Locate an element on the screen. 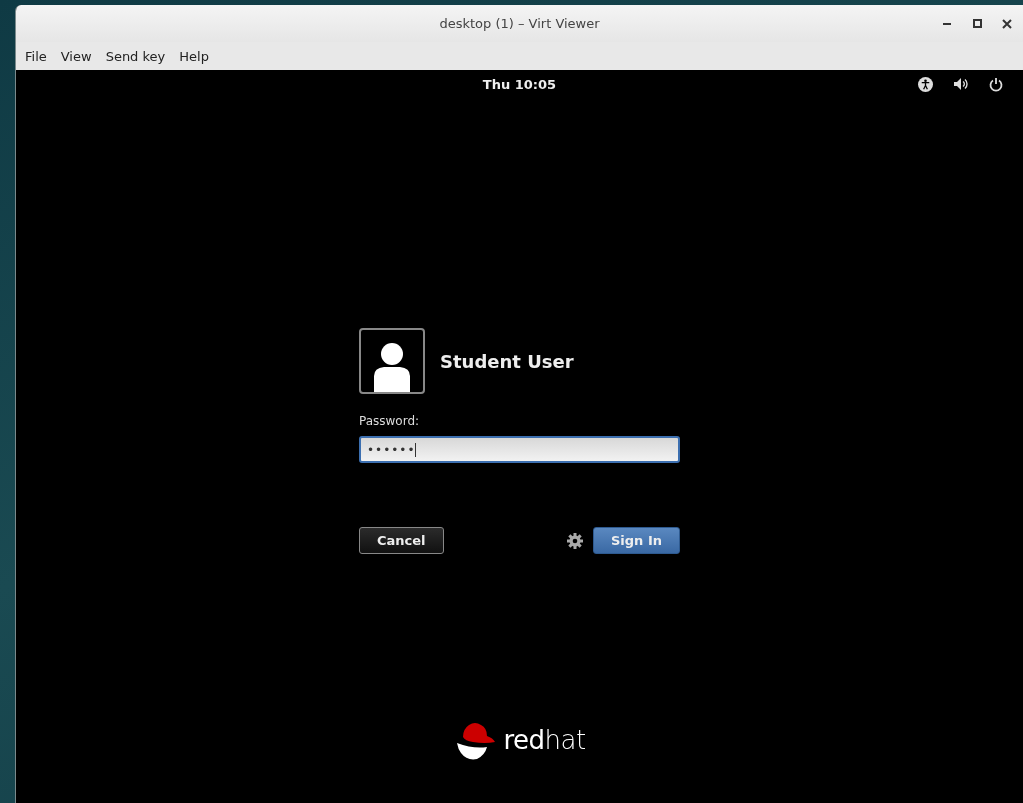 This screenshot has height=803, width=1023. volume-icon is located at coordinates (961, 84).